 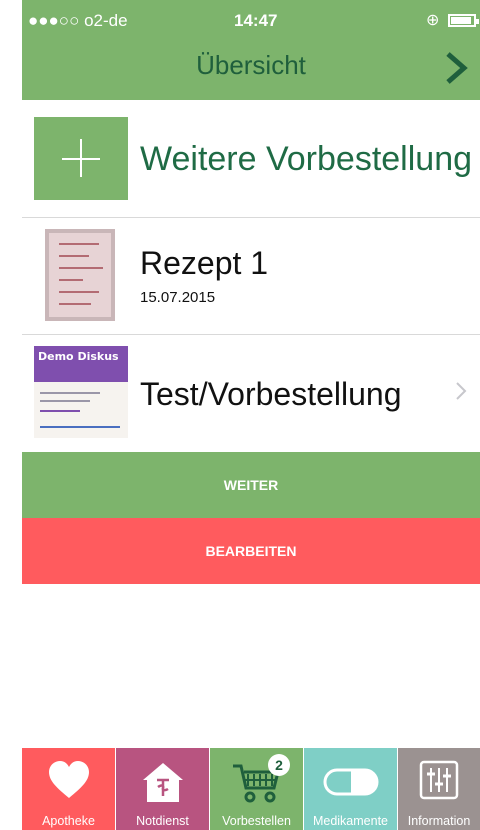 I want to click on heart-icon, so click(x=68, y=779).